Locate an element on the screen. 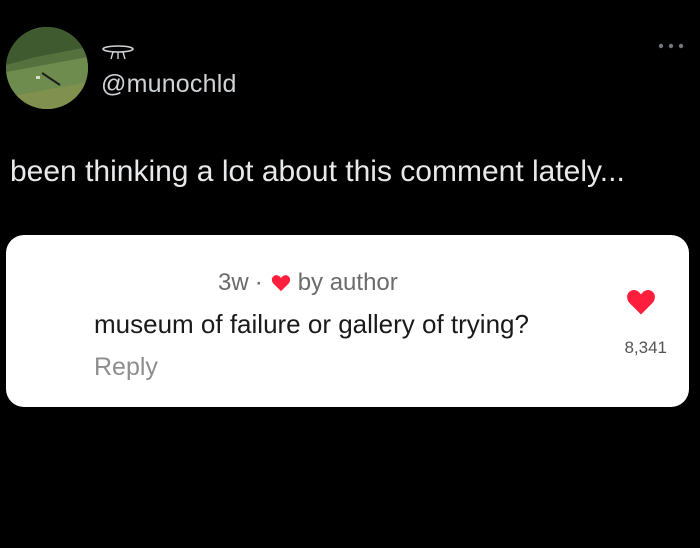 The image size is (700, 548). avatar is located at coordinates (47, 68).